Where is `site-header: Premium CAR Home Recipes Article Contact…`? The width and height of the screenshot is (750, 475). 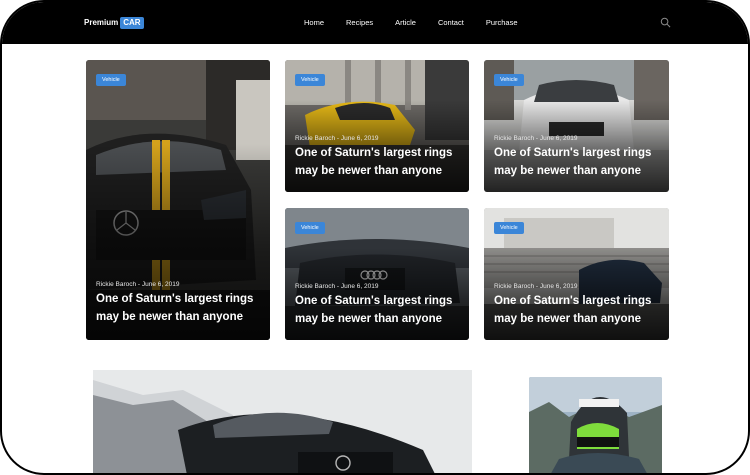
site-header: Premium CAR Home Recipes Article Contact… is located at coordinates (375, 23).